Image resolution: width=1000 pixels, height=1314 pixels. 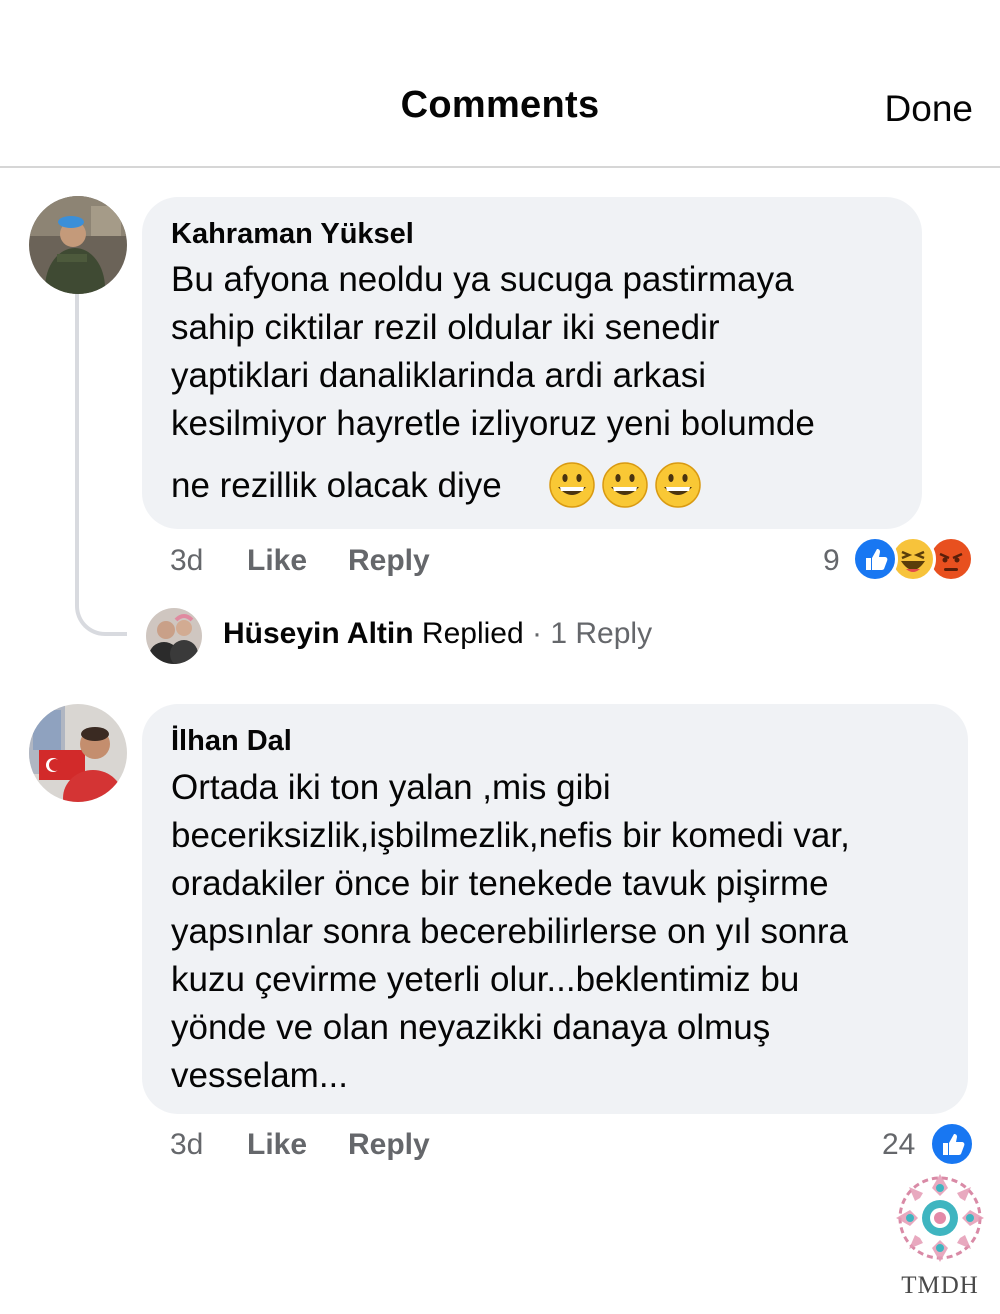 I want to click on watermark: TMDH, so click(x=940, y=1240).